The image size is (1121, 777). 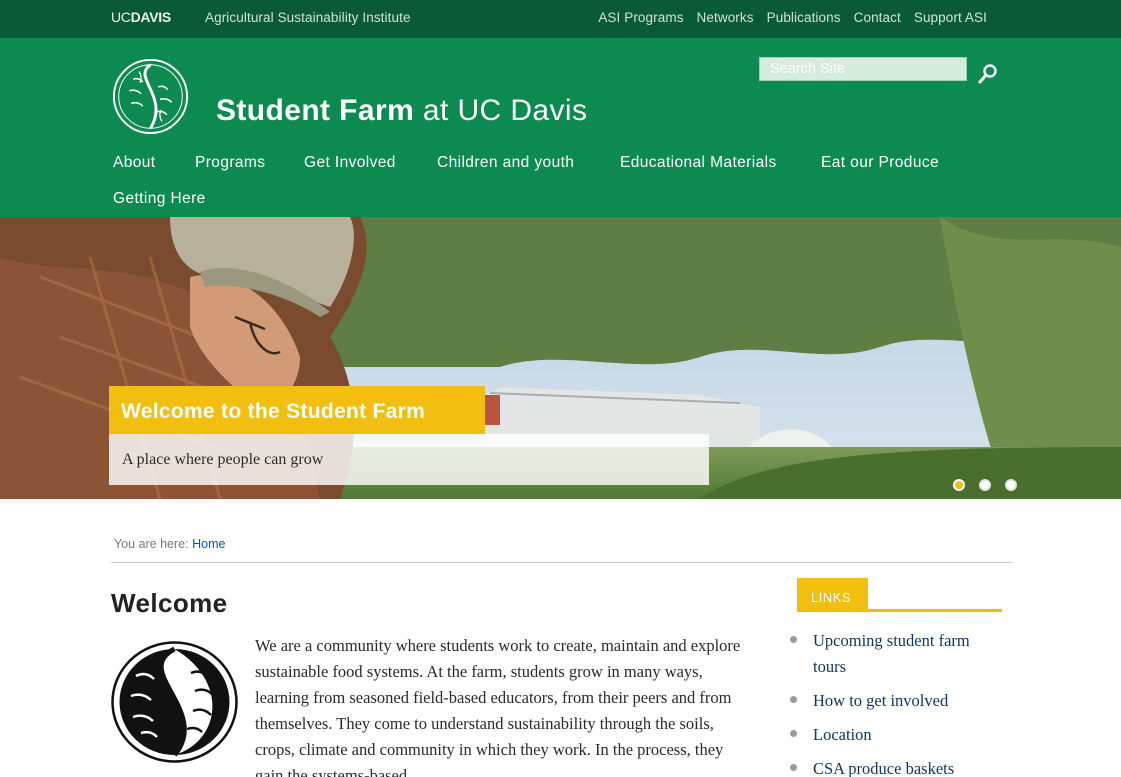 I want to click on list-item: Upcoming student farm tours, so click(x=895, y=654).